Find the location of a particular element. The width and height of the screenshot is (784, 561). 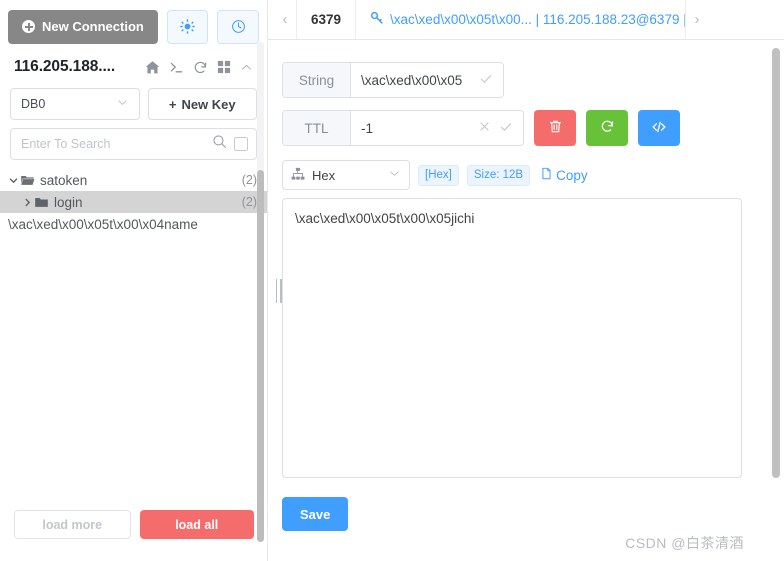

connection-toolbar: New Connection is located at coordinates (133, 23).